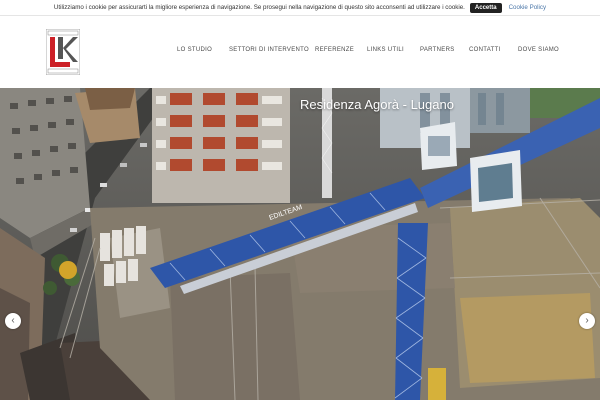  What do you see at coordinates (377, 104) in the screenshot?
I see `slide-title: Residenza Agorà - Lugano` at bounding box center [377, 104].